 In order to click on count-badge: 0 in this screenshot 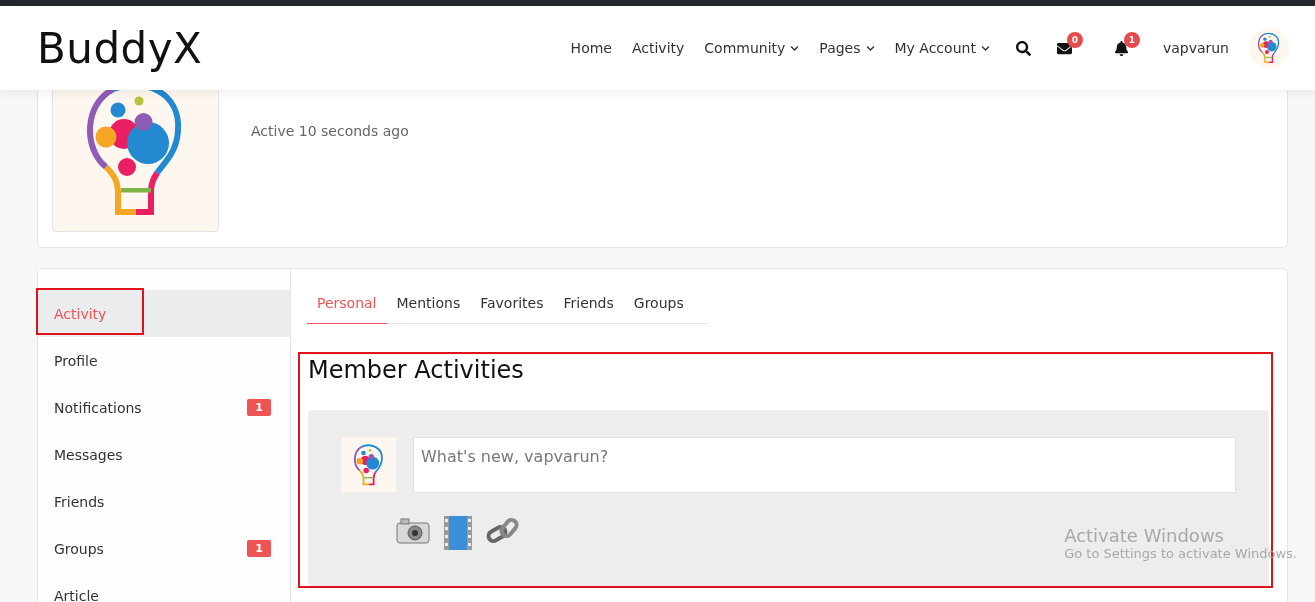, I will do `click(1074, 39)`.